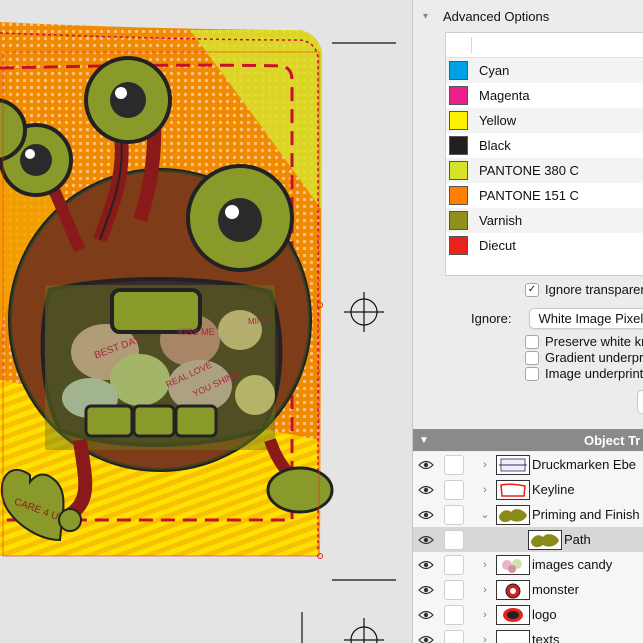 The image size is (643, 643). Describe the element at coordinates (532, 373) in the screenshot. I see `image-underprint-checkbox` at that location.